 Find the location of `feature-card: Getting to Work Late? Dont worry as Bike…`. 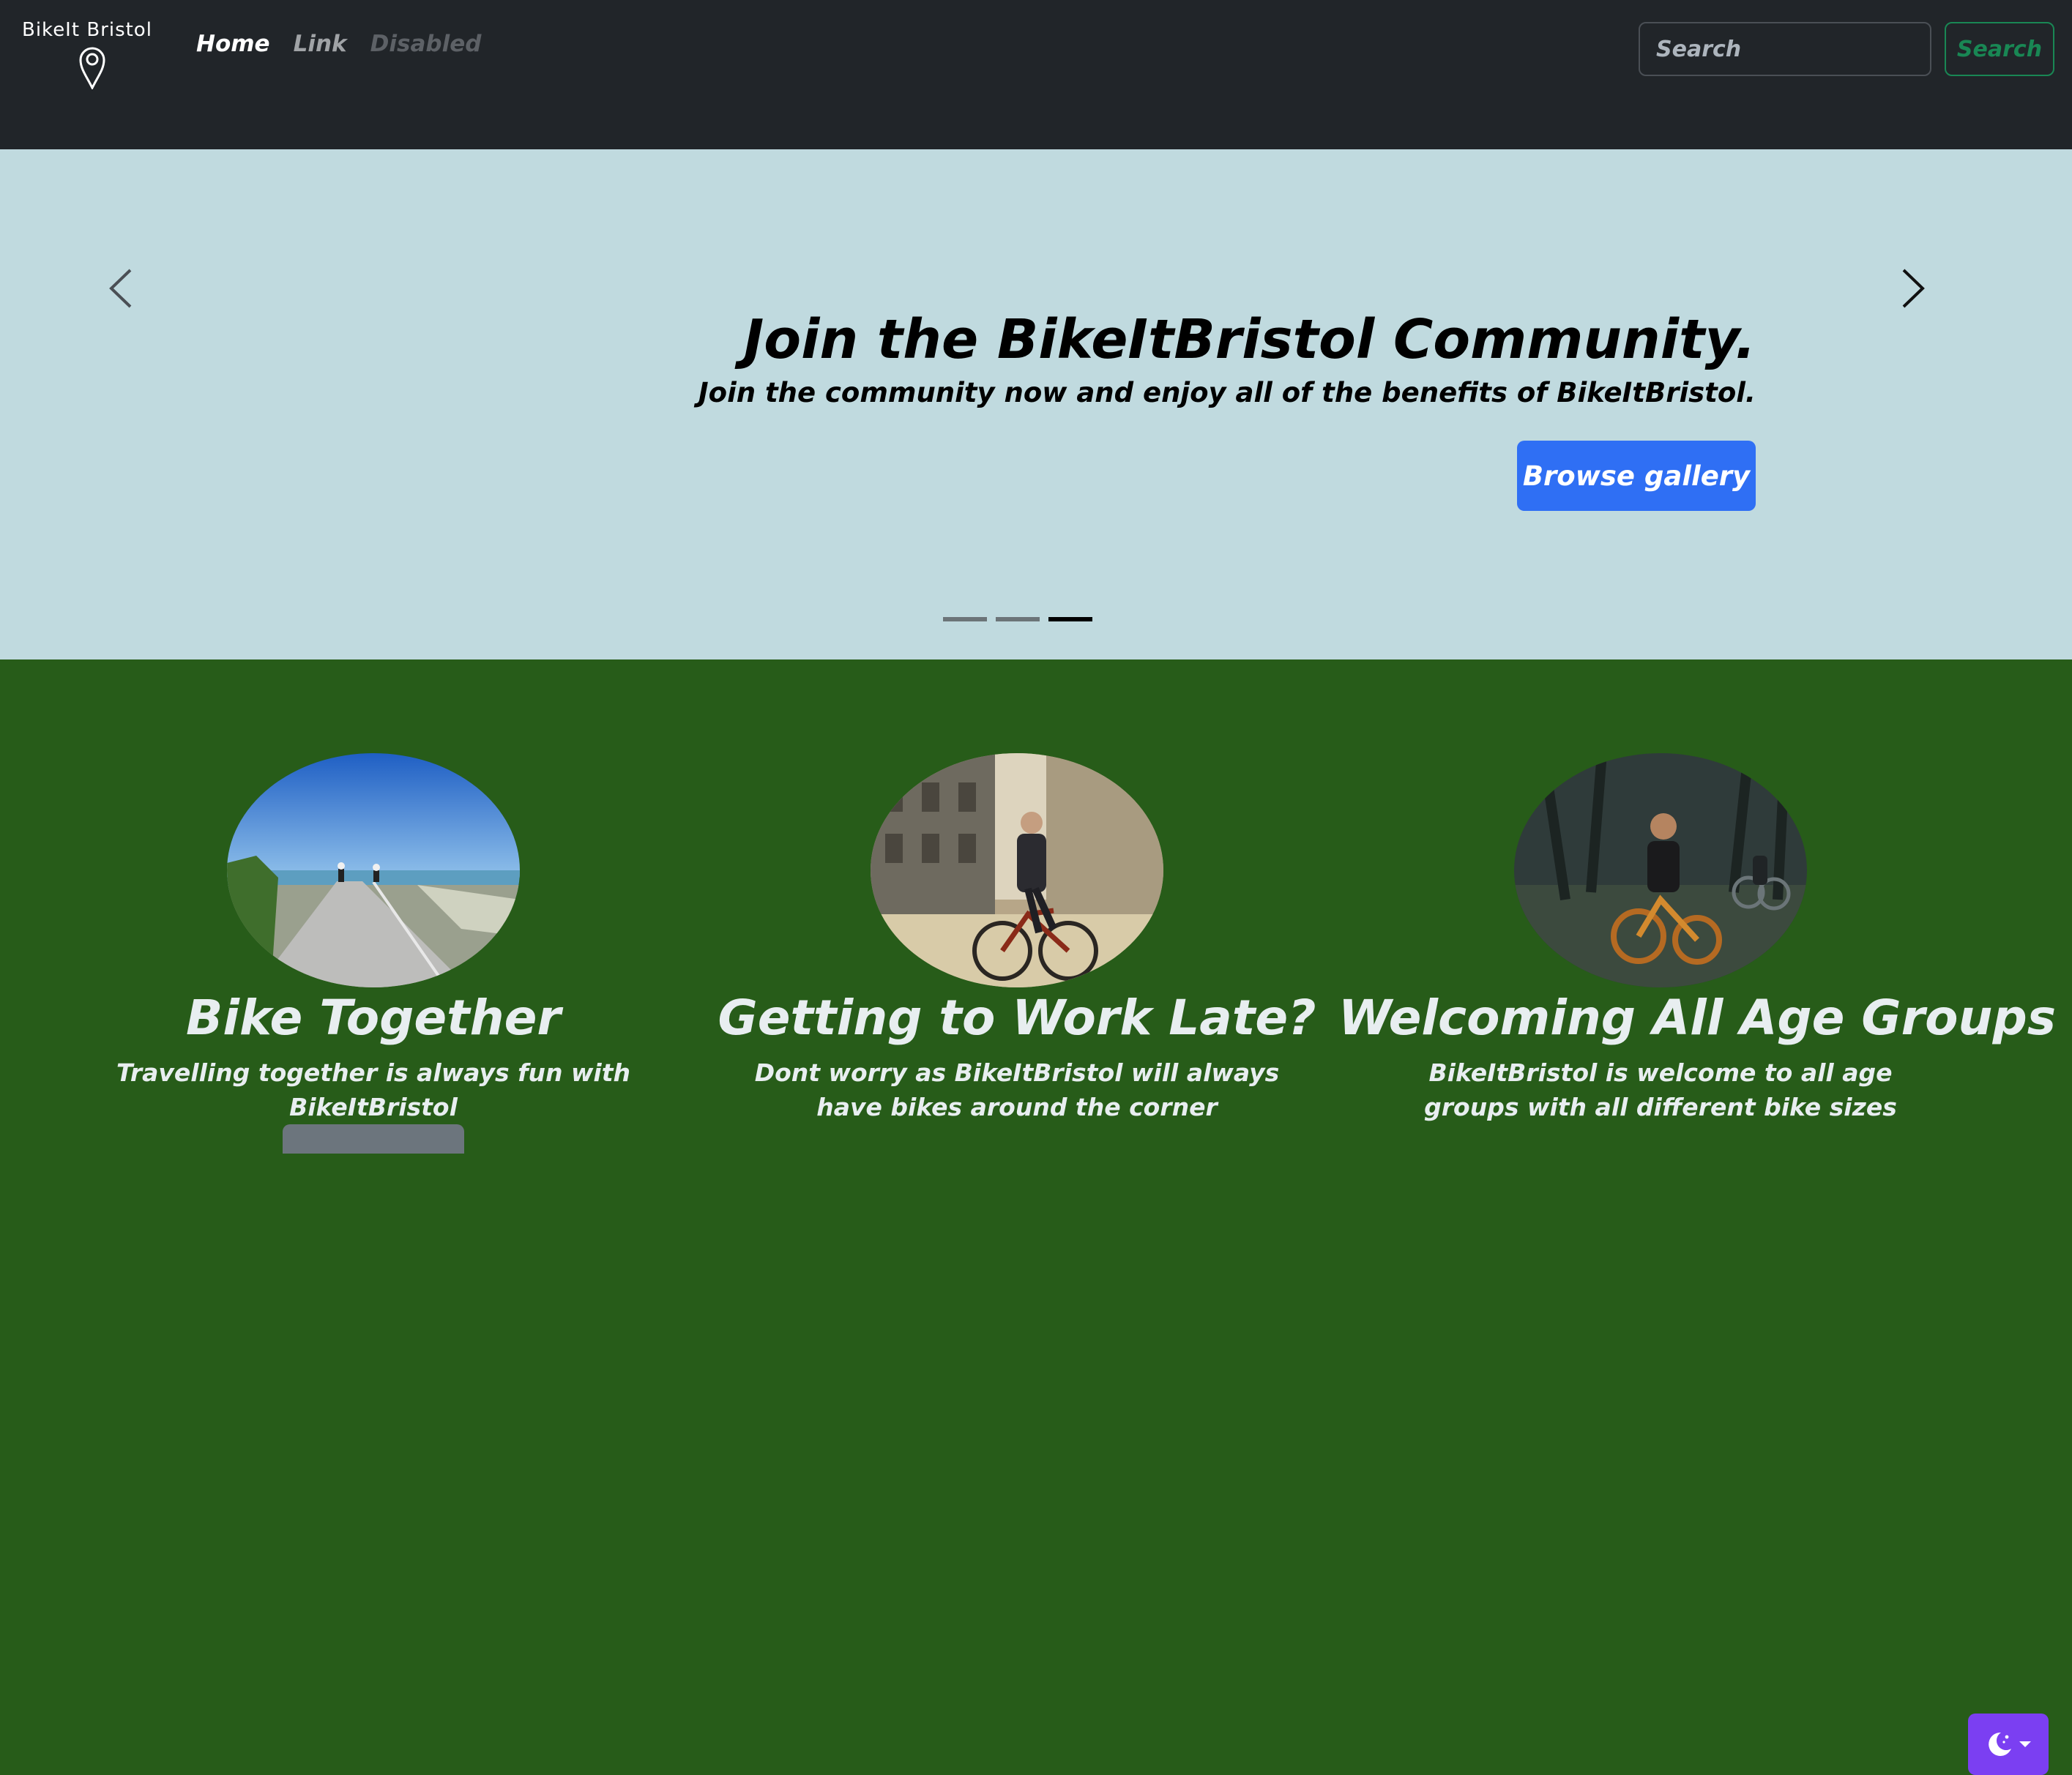

feature-card: Getting to Work Late? Dont worry as Bike… is located at coordinates (1017, 938).